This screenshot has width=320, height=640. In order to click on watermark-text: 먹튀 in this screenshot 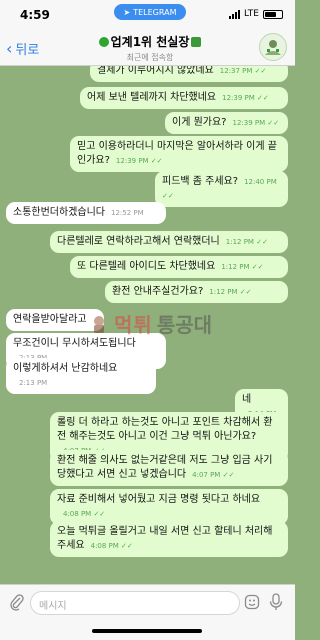, I will do `click(133, 325)`.